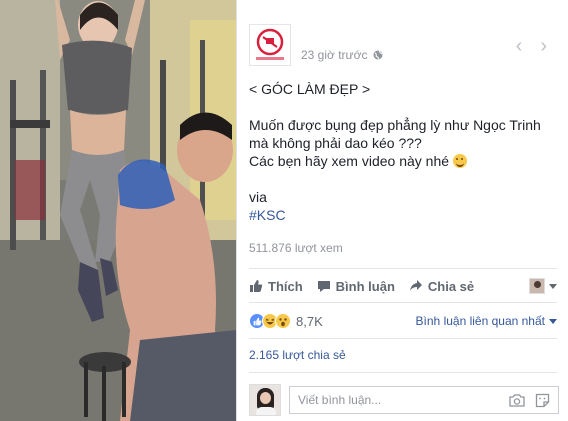  I want to click on comment-input, so click(403, 400).